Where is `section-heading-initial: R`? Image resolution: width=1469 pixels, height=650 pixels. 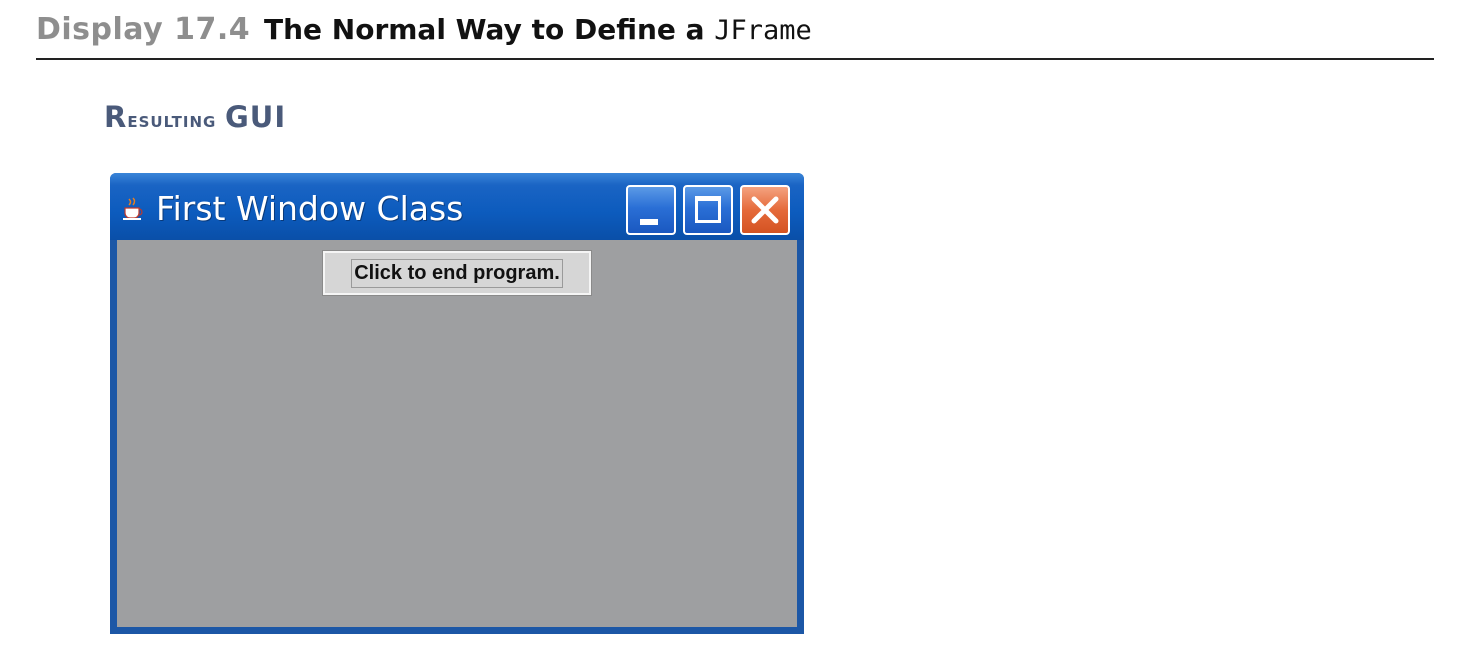
section-heading-initial: R is located at coordinates (116, 117).